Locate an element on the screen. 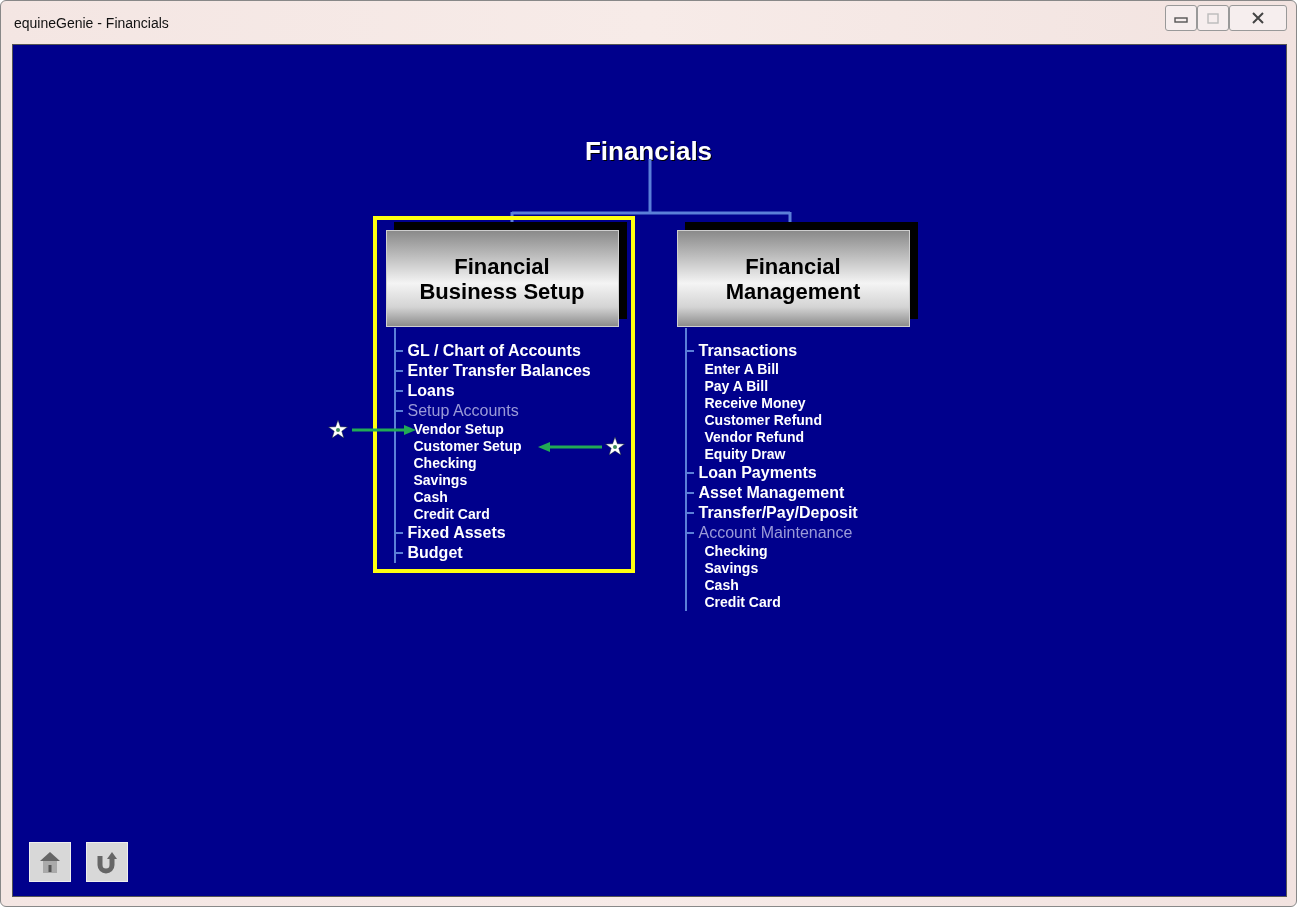  menu-link: Pay A Bill is located at coordinates (736, 386).